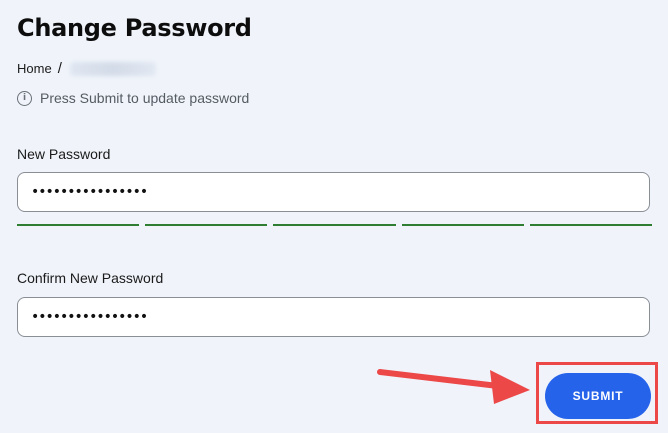  Describe the element at coordinates (598, 396) in the screenshot. I see `submit-button: SUBMIT` at that location.